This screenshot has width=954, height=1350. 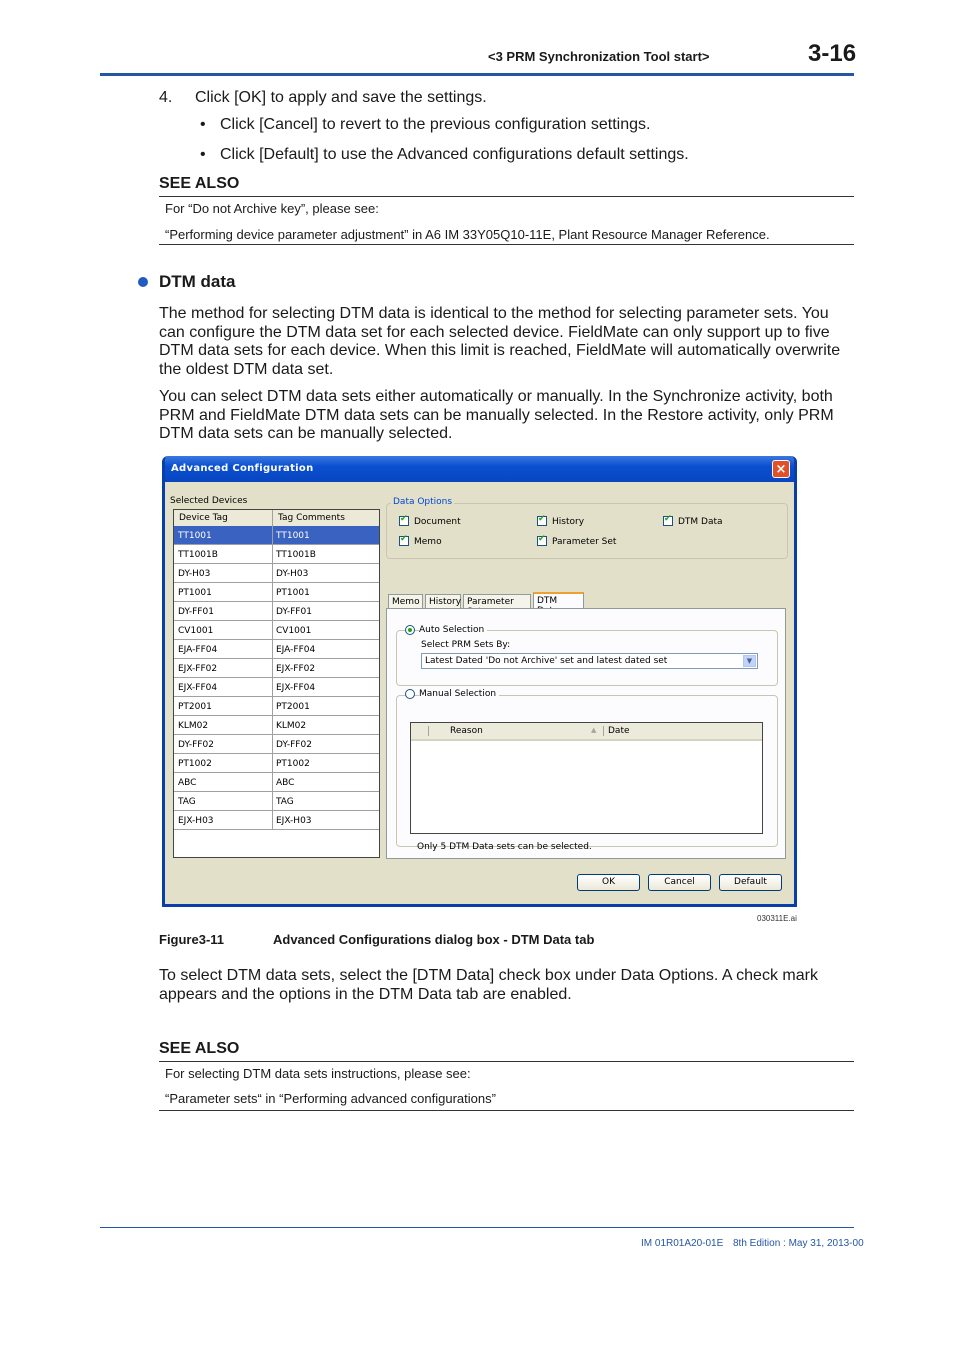 What do you see at coordinates (619, 731) in the screenshot?
I see `column-header-date: Date` at bounding box center [619, 731].